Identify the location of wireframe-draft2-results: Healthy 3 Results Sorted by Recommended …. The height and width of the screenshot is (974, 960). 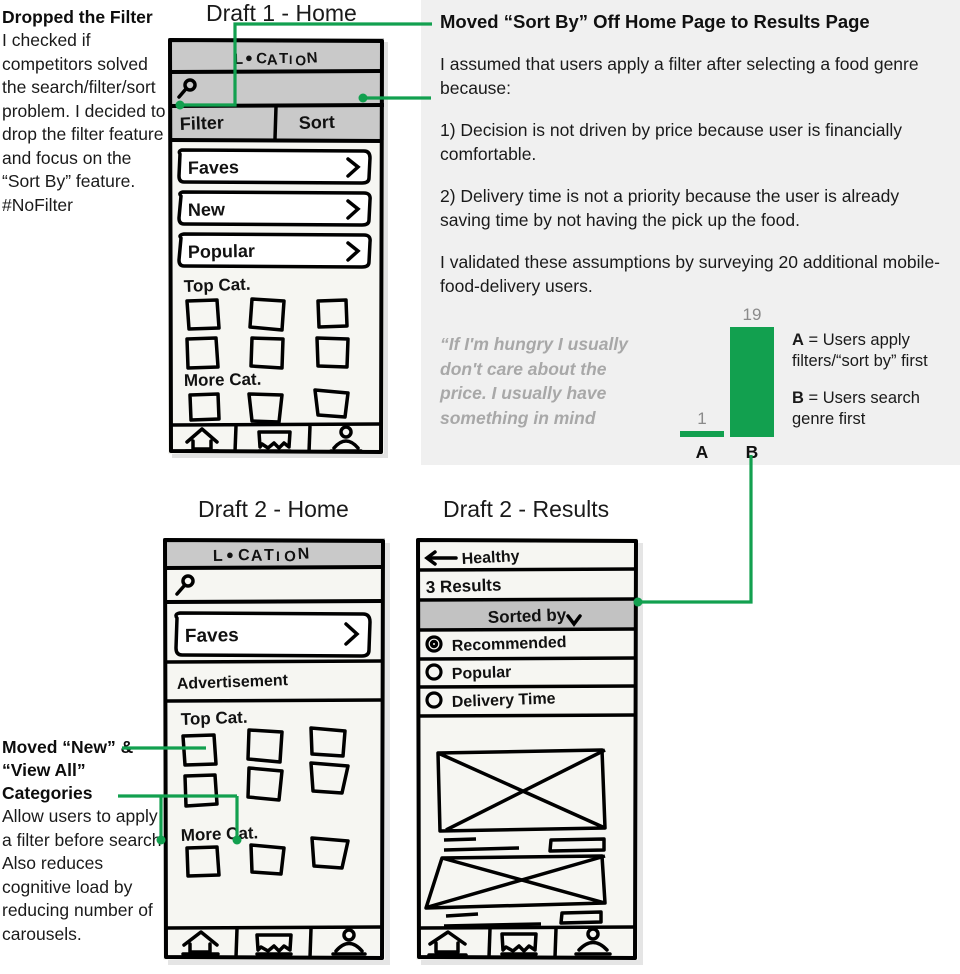
(532, 754).